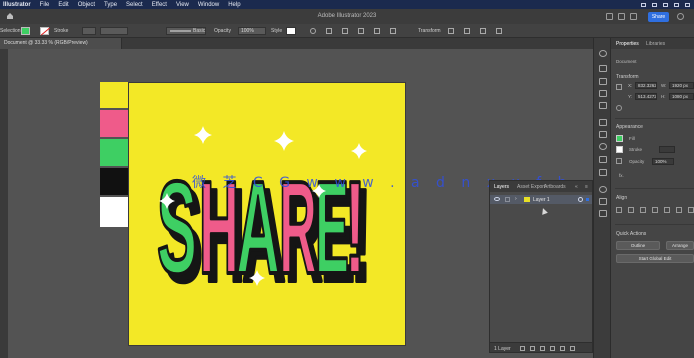 This screenshot has height=358, width=694. What do you see at coordinates (603, 134) in the screenshot?
I see `swatches-icon` at bounding box center [603, 134].